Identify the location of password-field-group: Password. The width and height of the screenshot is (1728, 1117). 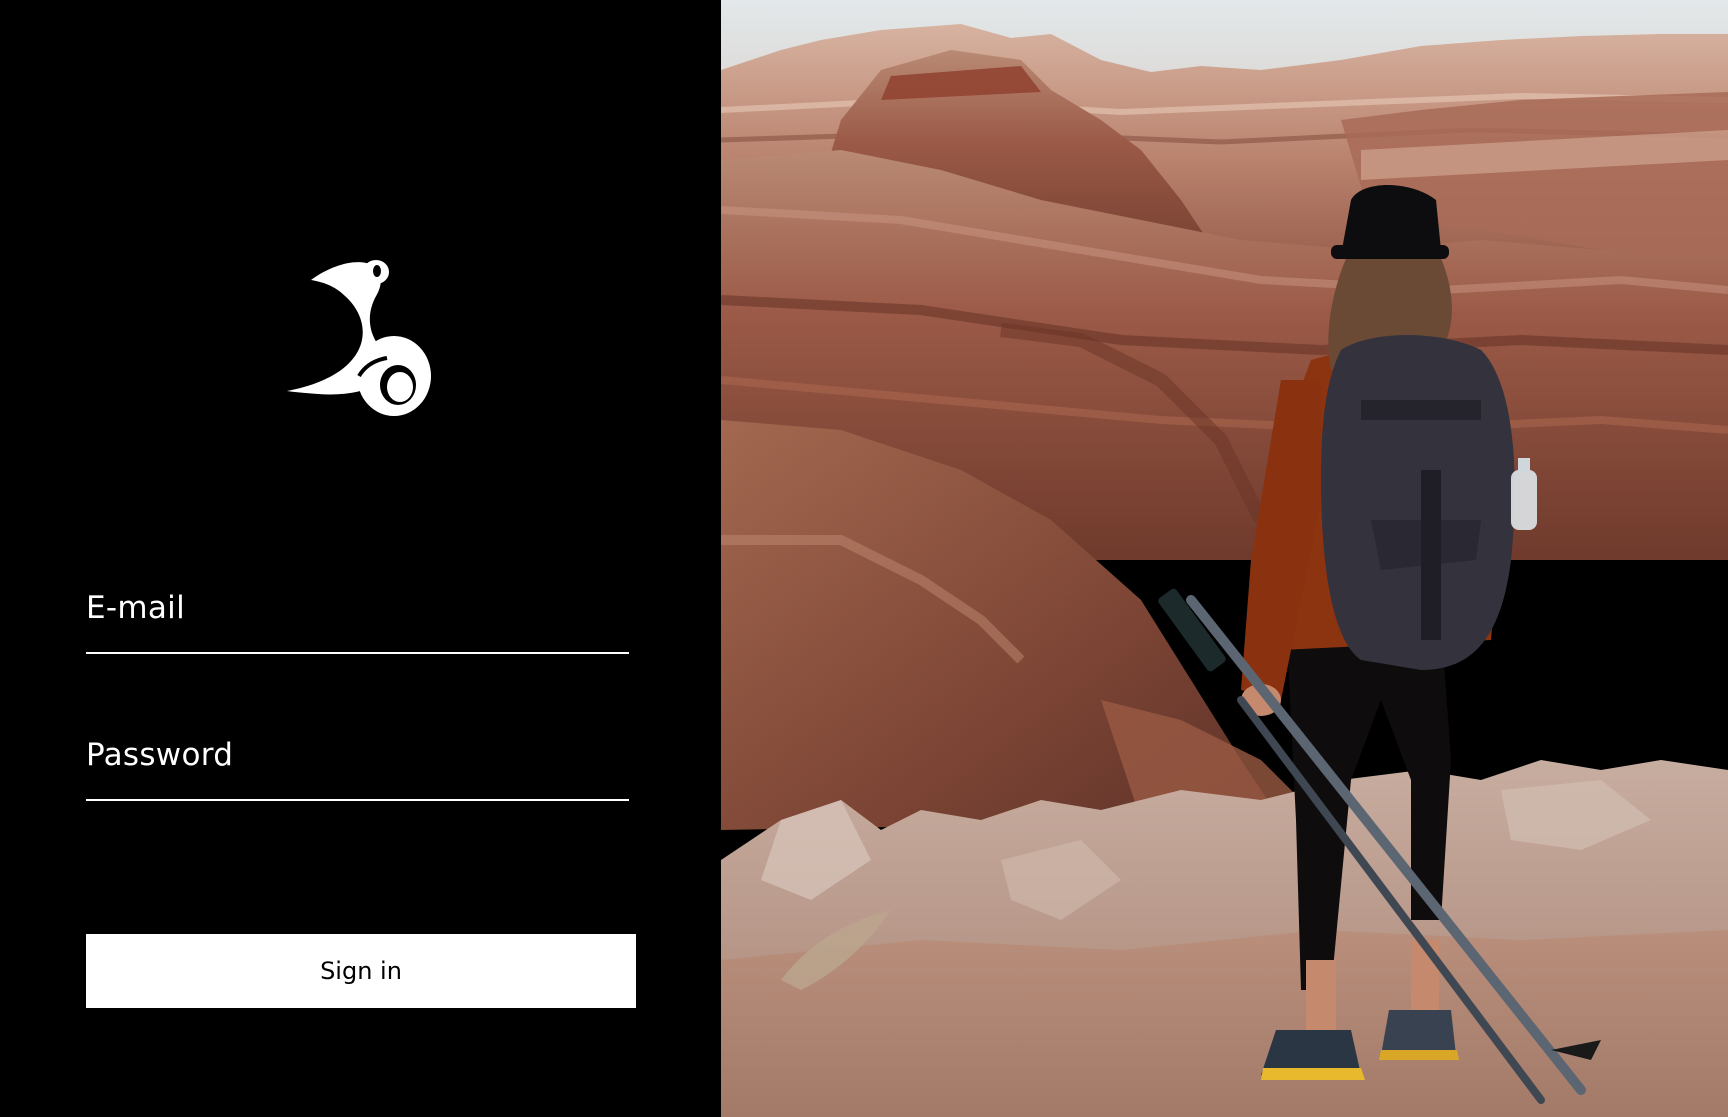
(357, 768).